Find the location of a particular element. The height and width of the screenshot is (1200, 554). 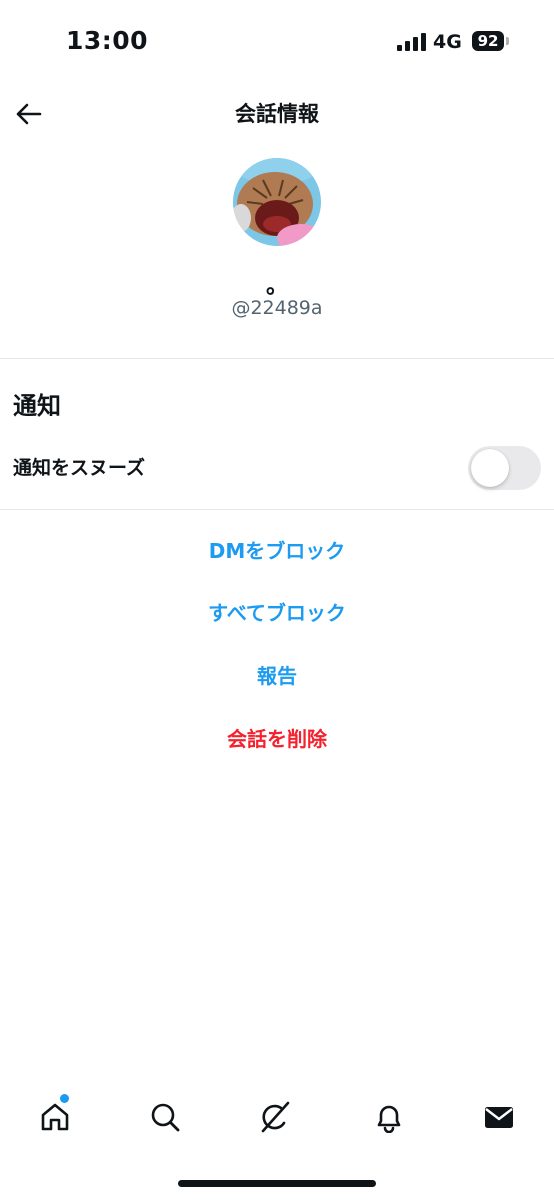

user-handle: @22489a is located at coordinates (277, 308).